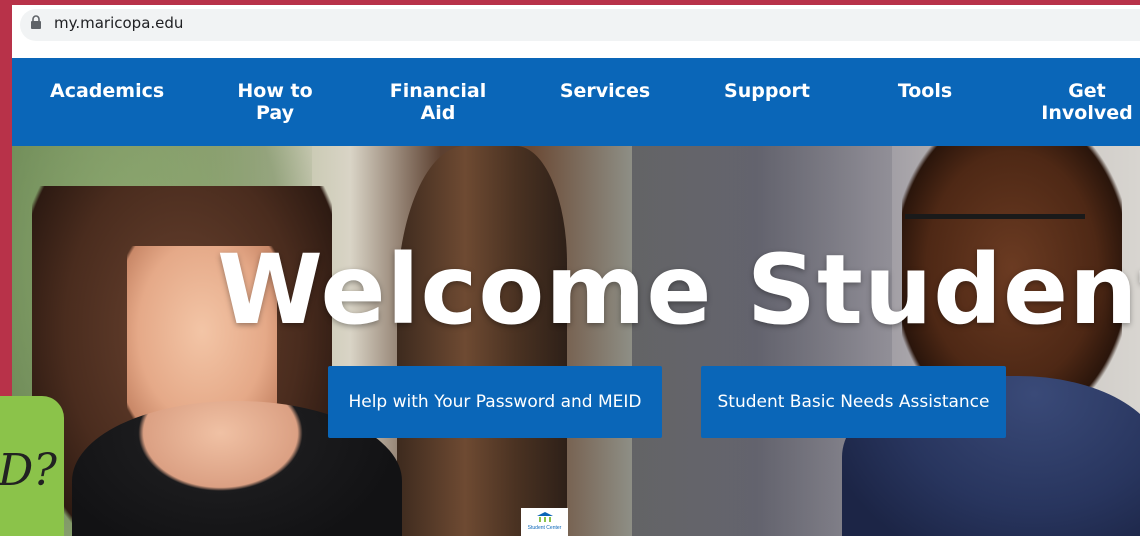  Describe the element at coordinates (36, 22) in the screenshot. I see `lock-icon` at that location.